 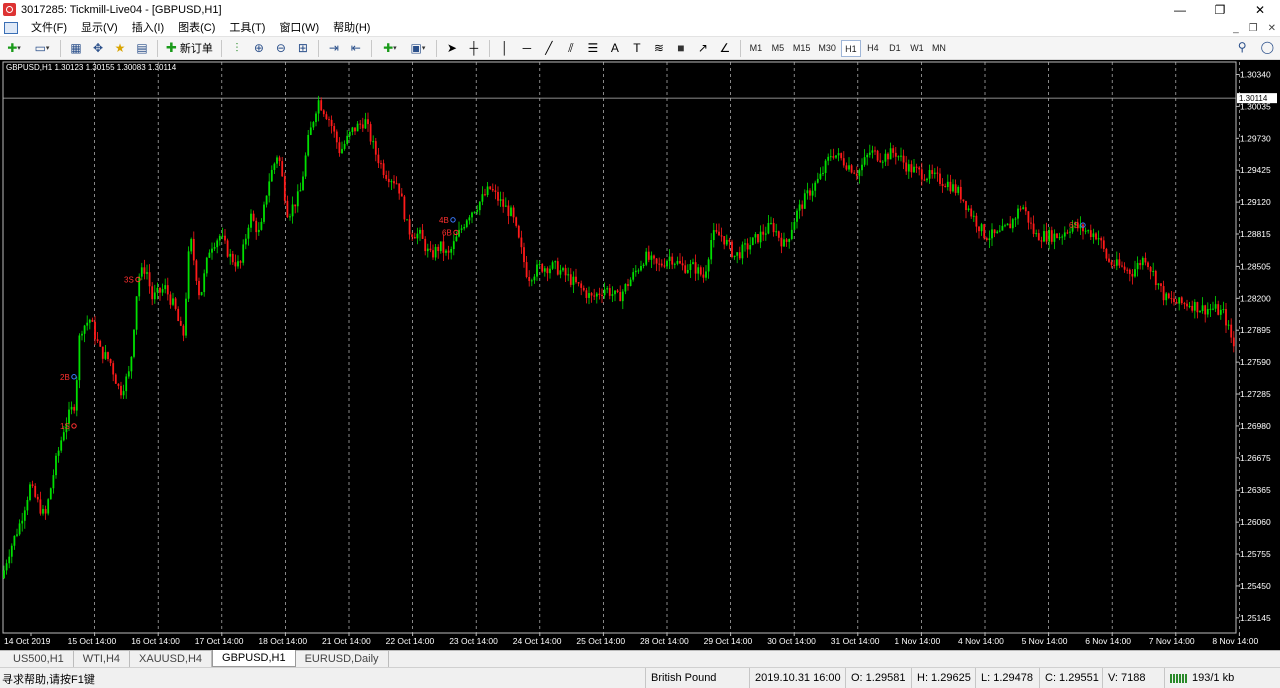 I want to click on horizontal-line-icon: ─, so click(x=527, y=48).